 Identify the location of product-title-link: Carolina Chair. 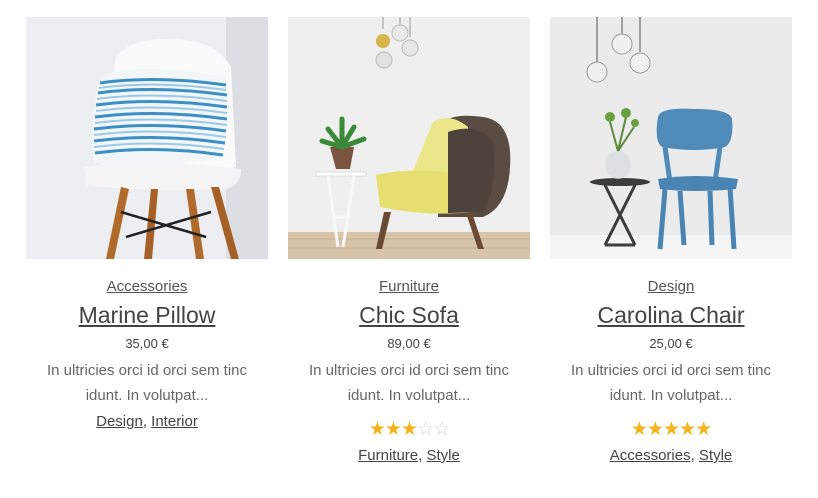
(671, 315).